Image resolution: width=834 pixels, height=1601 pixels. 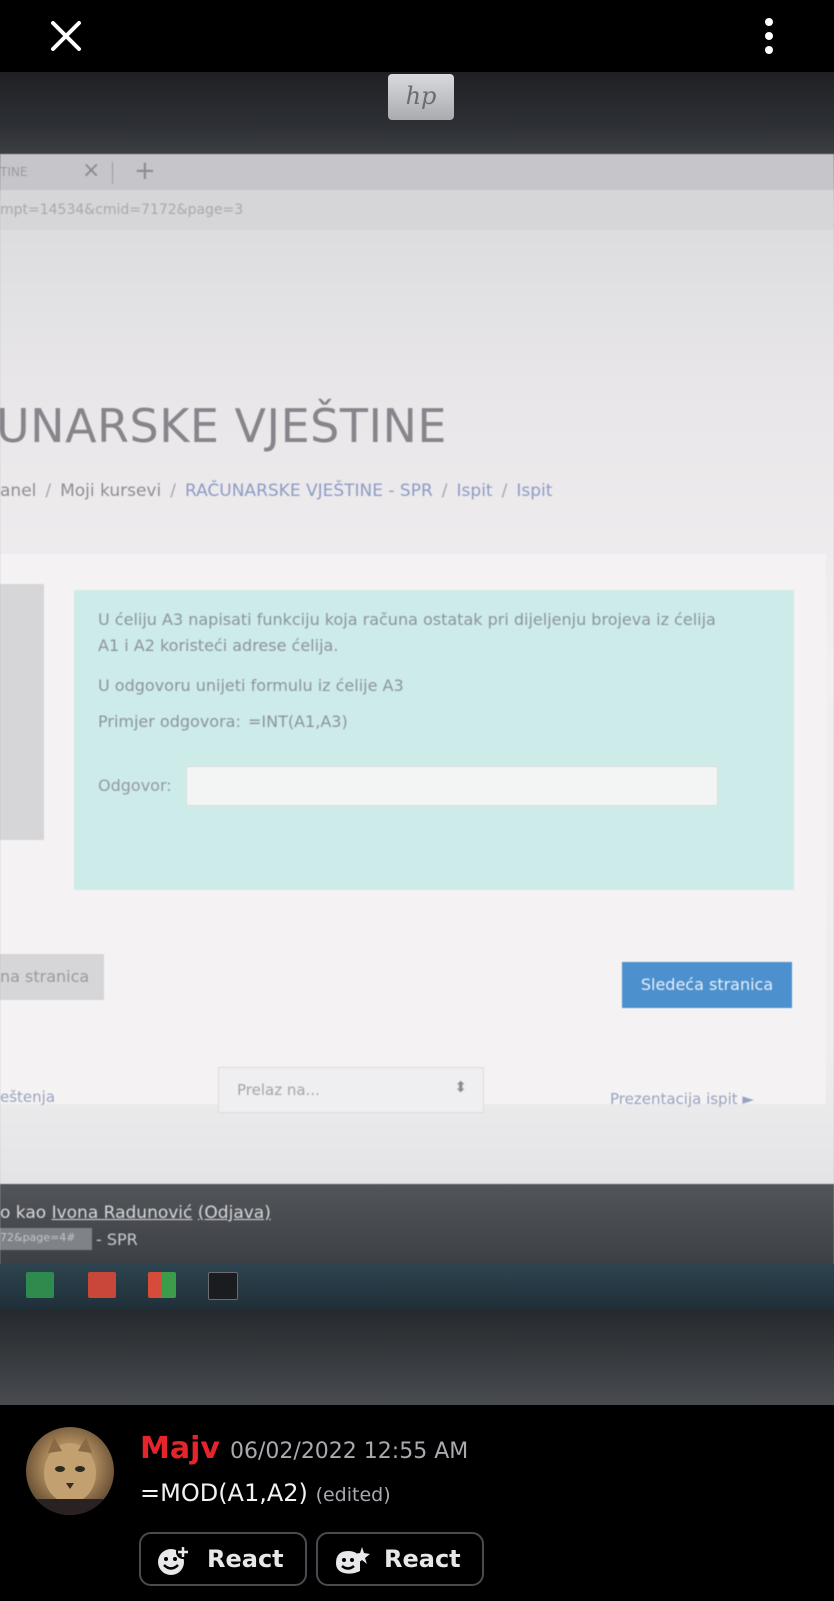 I want to click on breadcrumb-item: Moji kursevi, so click(x=110, y=491).